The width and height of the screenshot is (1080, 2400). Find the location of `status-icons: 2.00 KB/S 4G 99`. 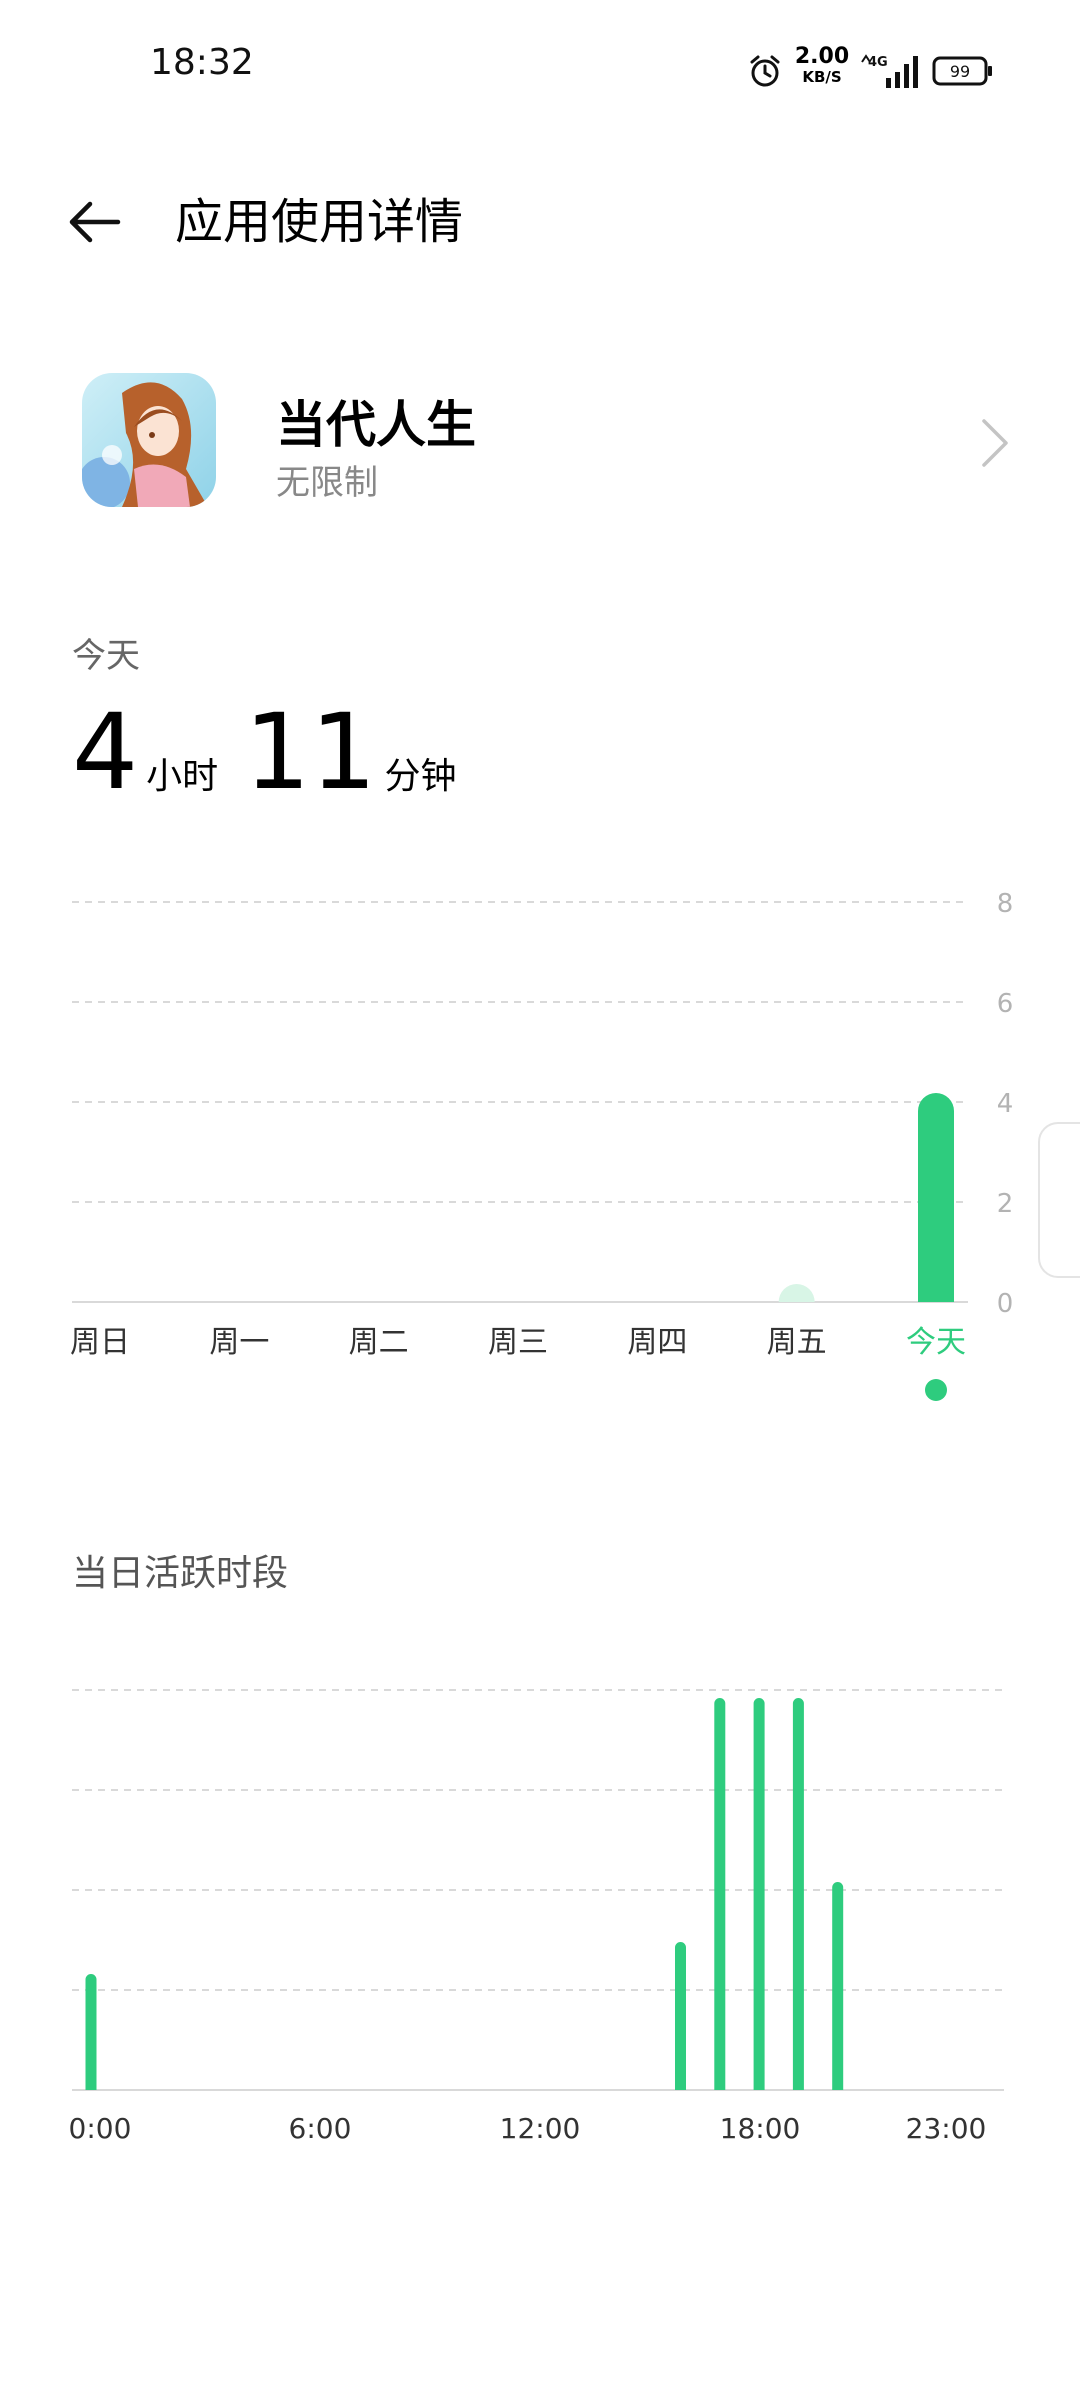

status-icons: 2.00 KB/S 4G 99 is located at coordinates (880, 72).